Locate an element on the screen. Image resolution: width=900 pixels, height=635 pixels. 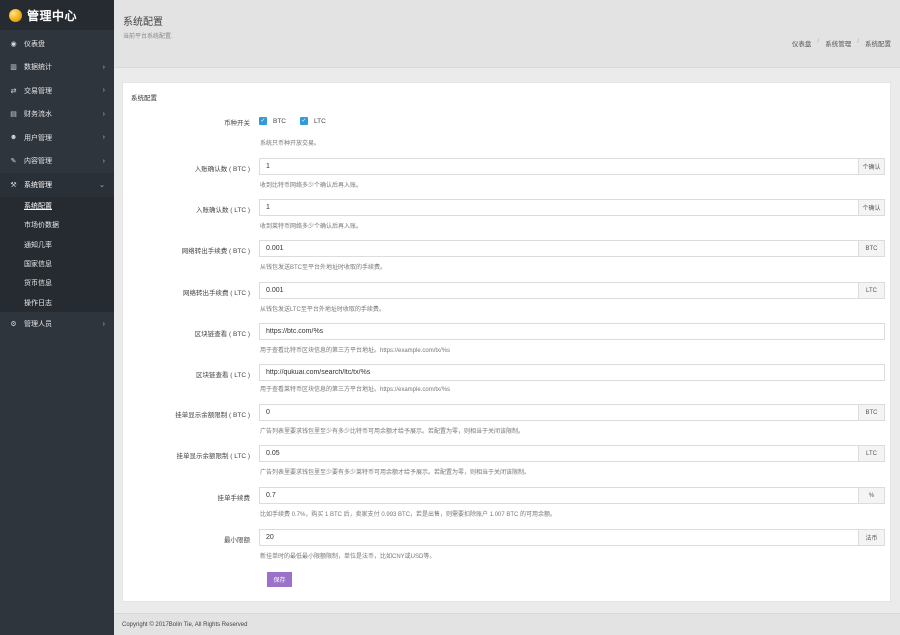
ltc-fee-addon: LTC is located at coordinates (871, 290).